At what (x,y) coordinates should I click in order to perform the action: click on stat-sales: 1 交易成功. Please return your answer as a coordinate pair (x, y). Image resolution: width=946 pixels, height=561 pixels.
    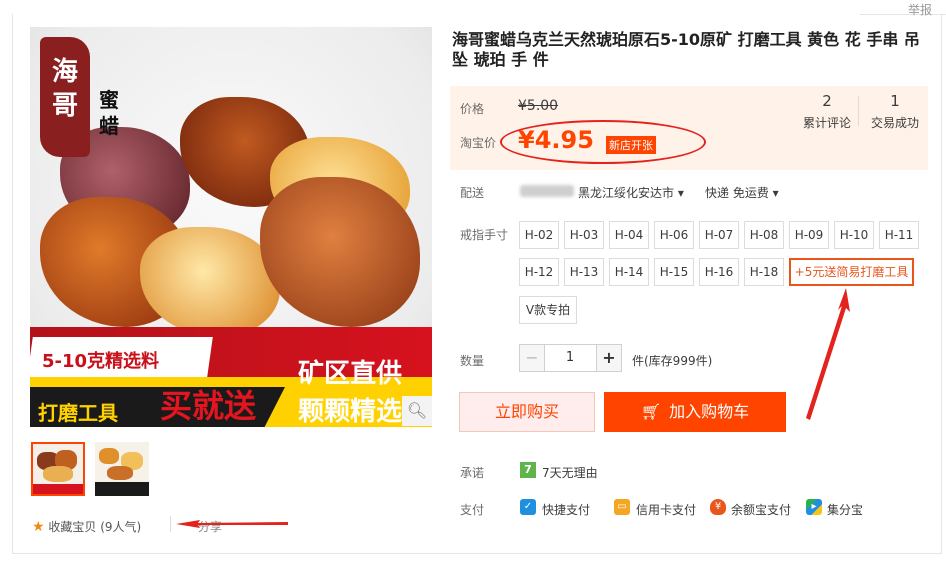
    Looking at the image, I should click on (895, 111).